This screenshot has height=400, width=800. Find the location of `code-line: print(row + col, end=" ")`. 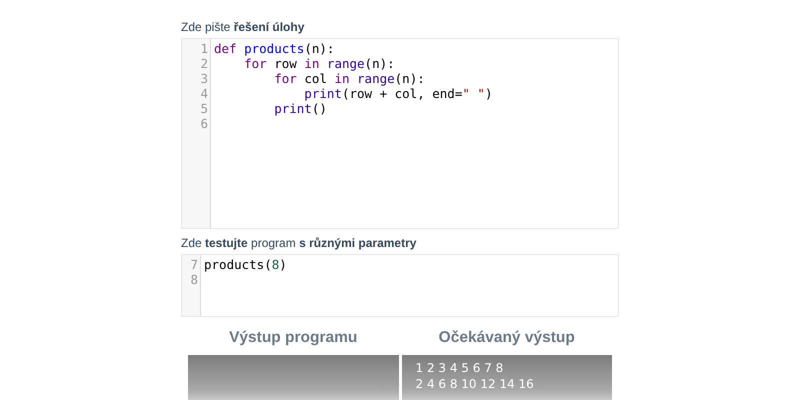

code-line: print(row + col, end=" ") is located at coordinates (397, 93).